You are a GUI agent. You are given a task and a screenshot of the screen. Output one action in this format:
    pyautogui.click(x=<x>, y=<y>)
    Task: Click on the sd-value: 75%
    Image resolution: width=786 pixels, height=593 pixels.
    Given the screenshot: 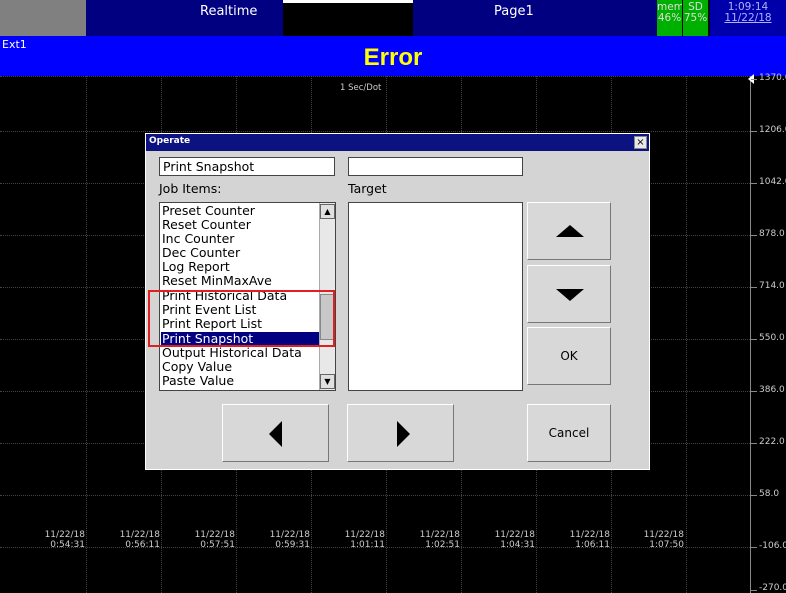 What is the action you would take?
    pyautogui.click(x=695, y=18)
    